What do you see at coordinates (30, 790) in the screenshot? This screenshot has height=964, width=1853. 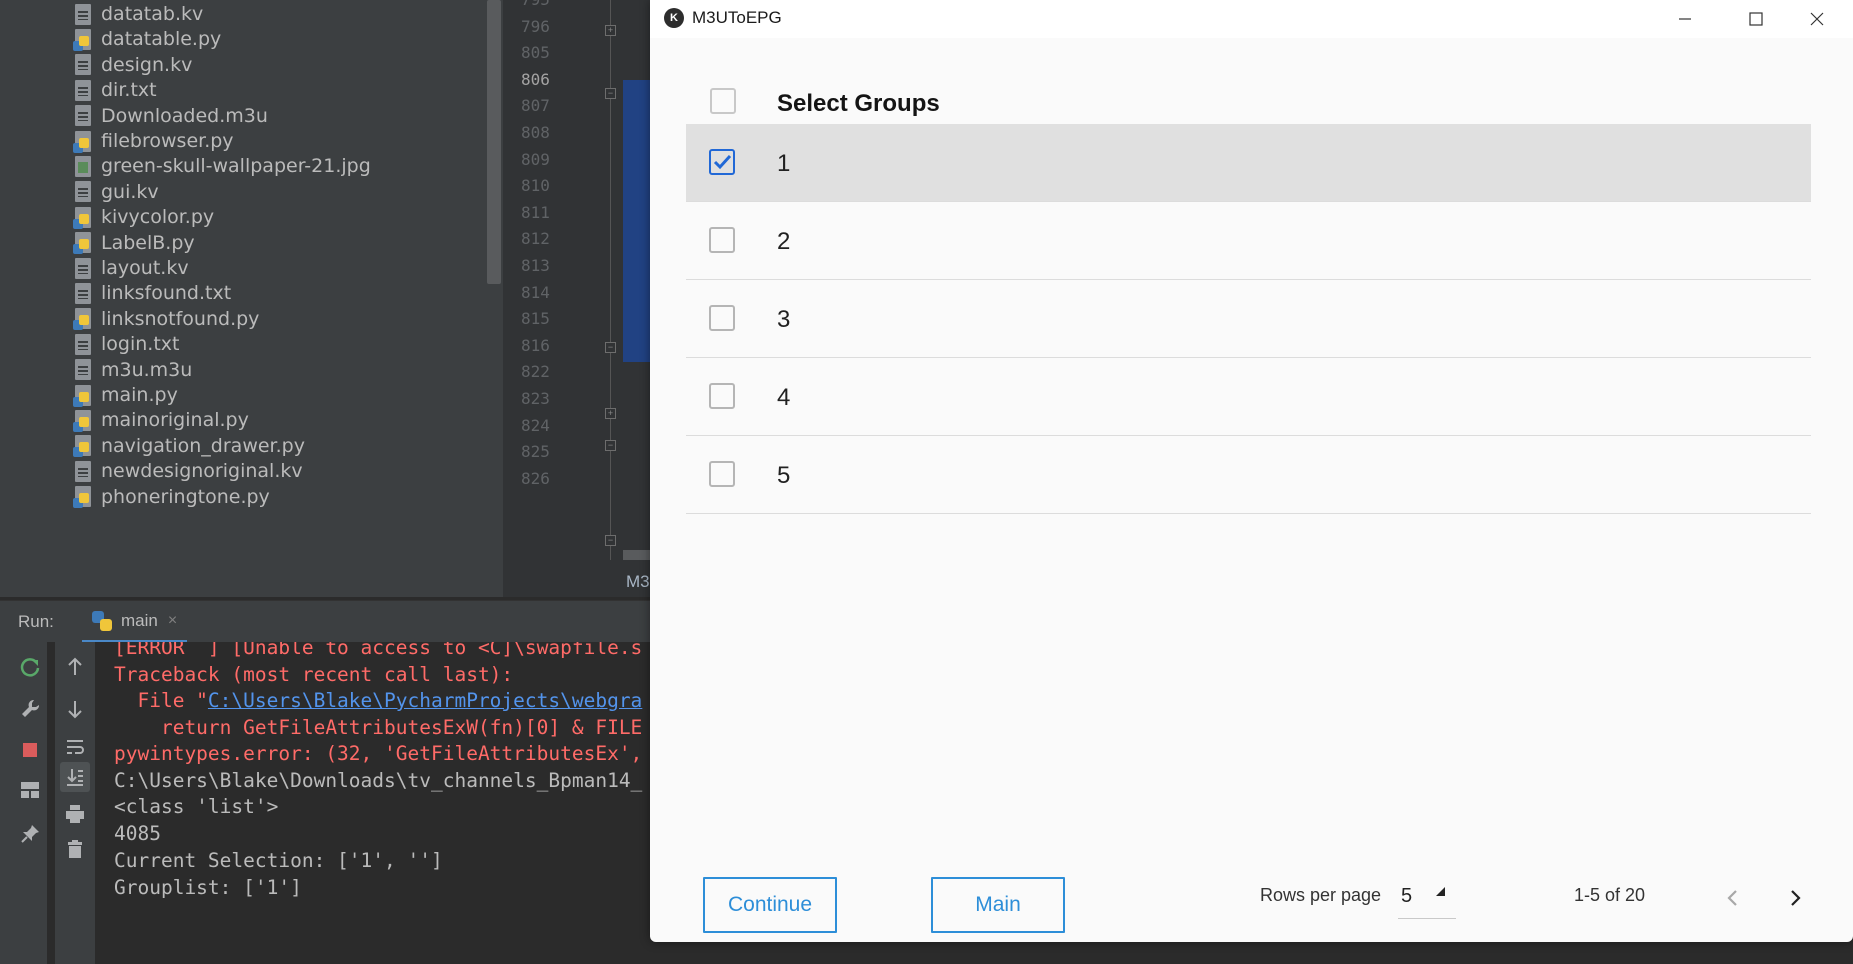 I see `layout-icon` at bounding box center [30, 790].